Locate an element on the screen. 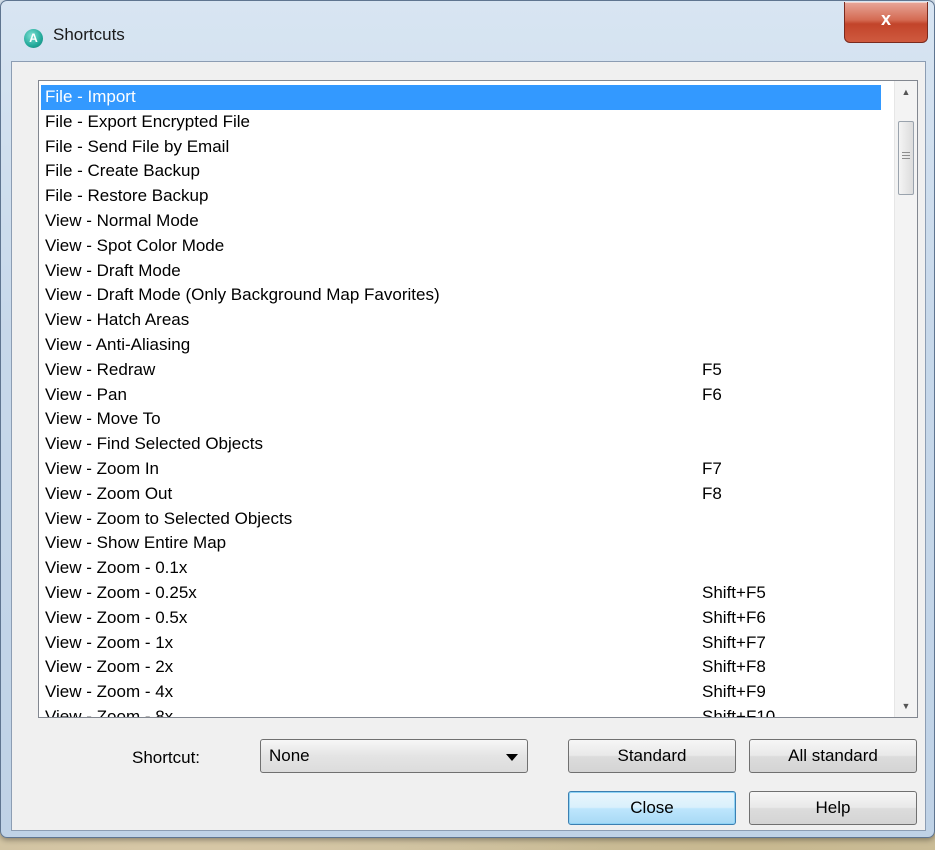 The image size is (935, 850). window-title: Shortcuts is located at coordinates (89, 34).